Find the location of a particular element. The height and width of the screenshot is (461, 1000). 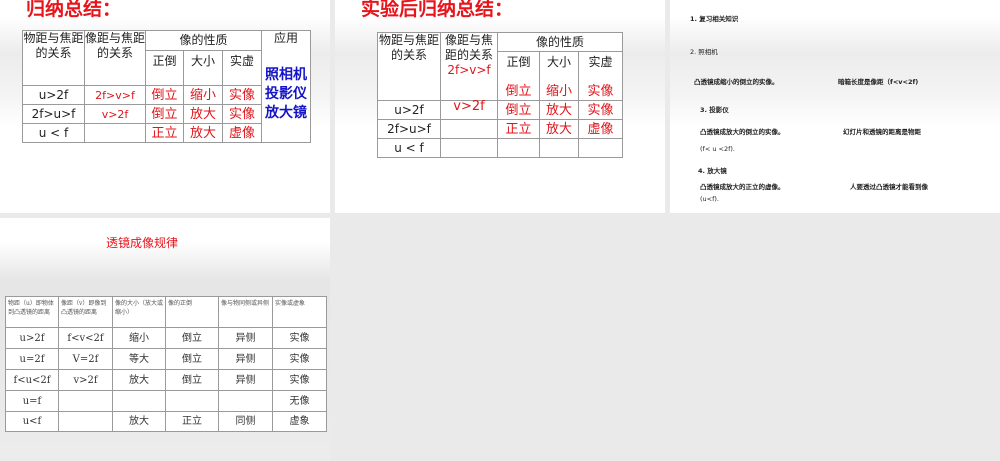

table-row: 2f>u>f 正立 放大 虚像 is located at coordinates (500, 129).